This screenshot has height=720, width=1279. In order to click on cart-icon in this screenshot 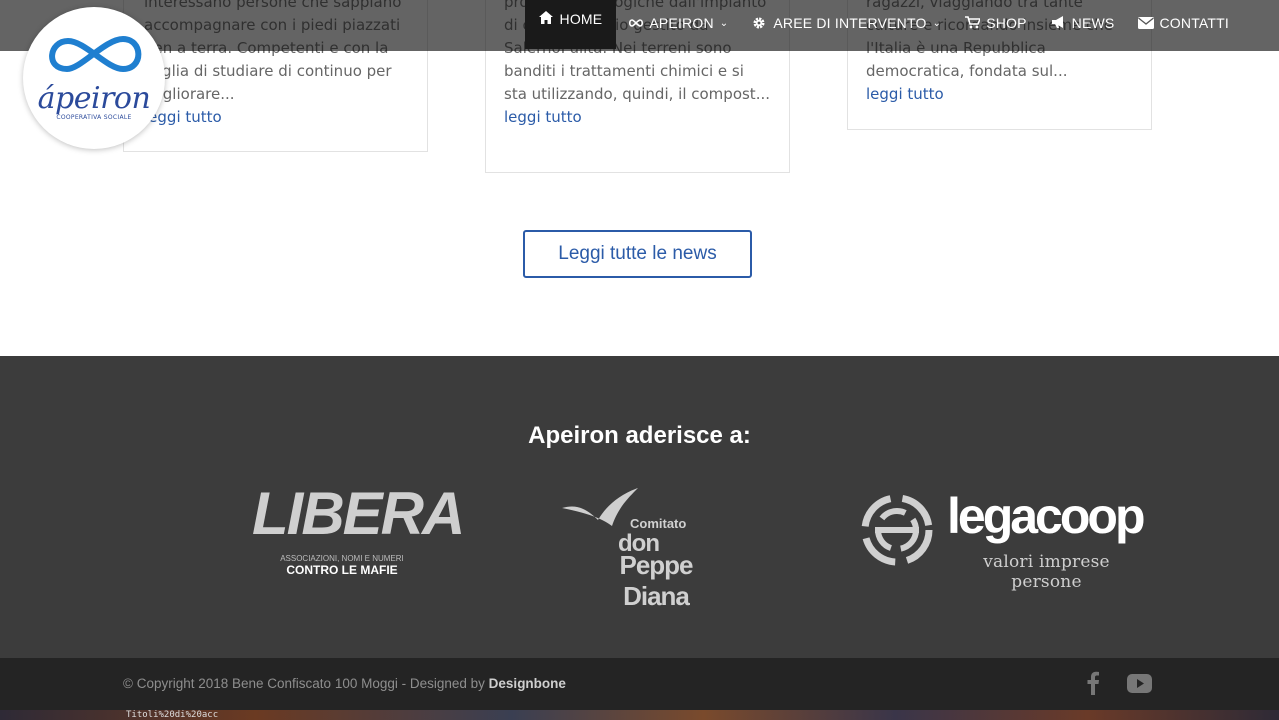, I will do `click(973, 23)`.